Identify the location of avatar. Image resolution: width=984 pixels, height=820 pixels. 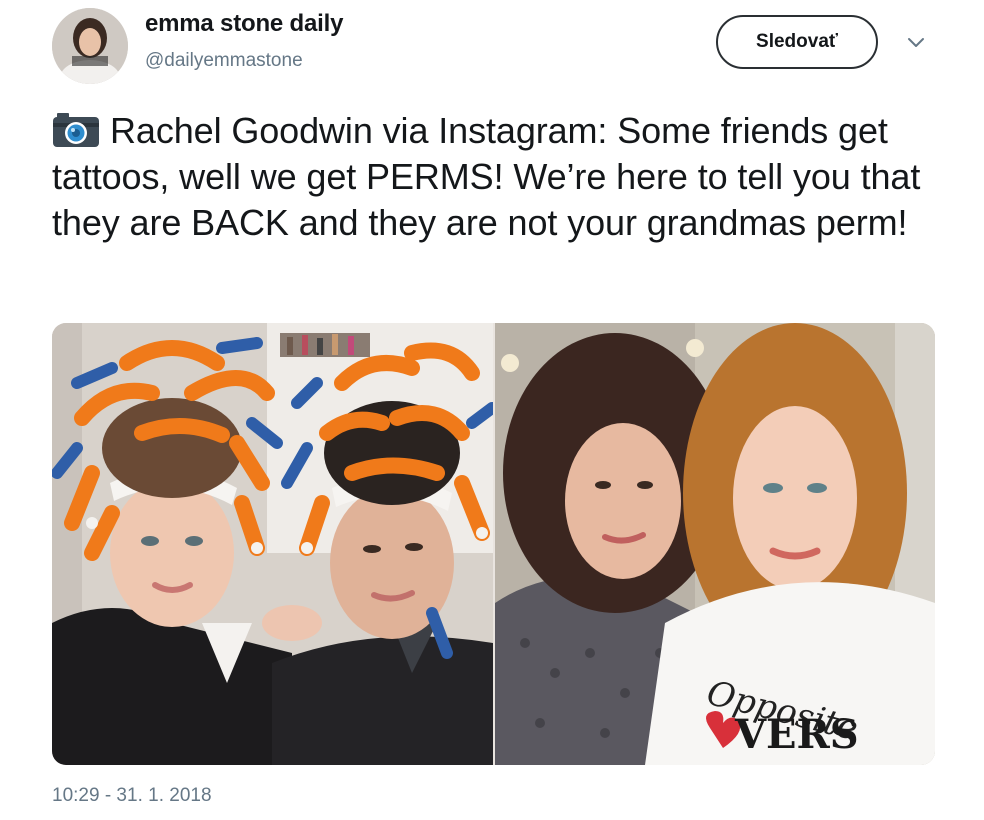
(90, 46).